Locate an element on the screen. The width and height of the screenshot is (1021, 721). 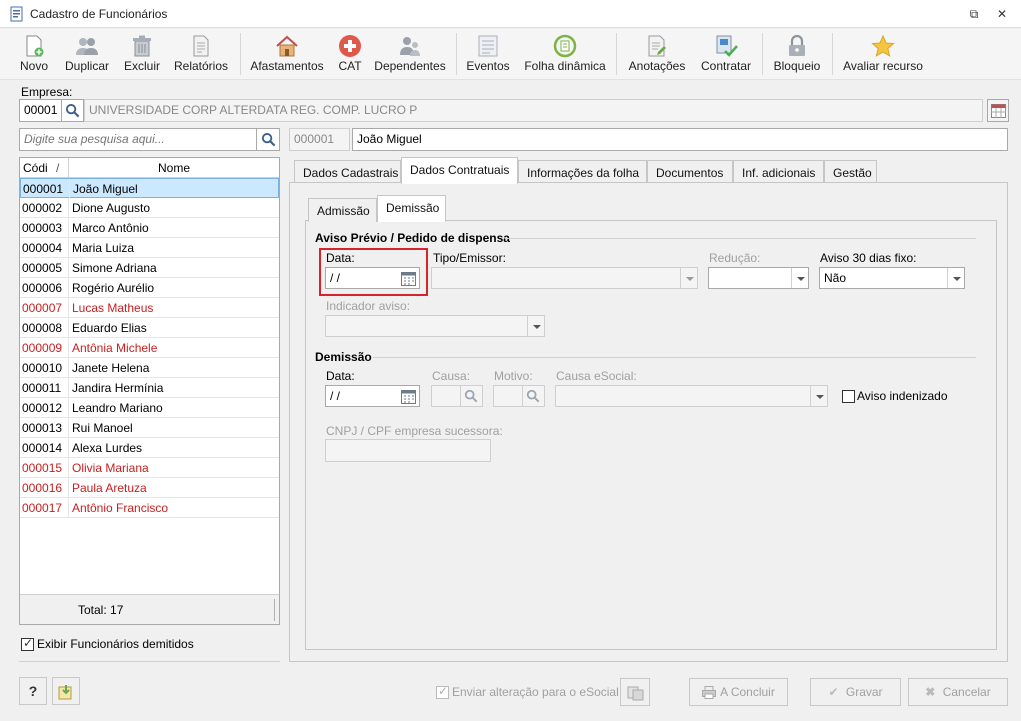
table-row: 000004 Maria Luiza is located at coordinates (149, 248).